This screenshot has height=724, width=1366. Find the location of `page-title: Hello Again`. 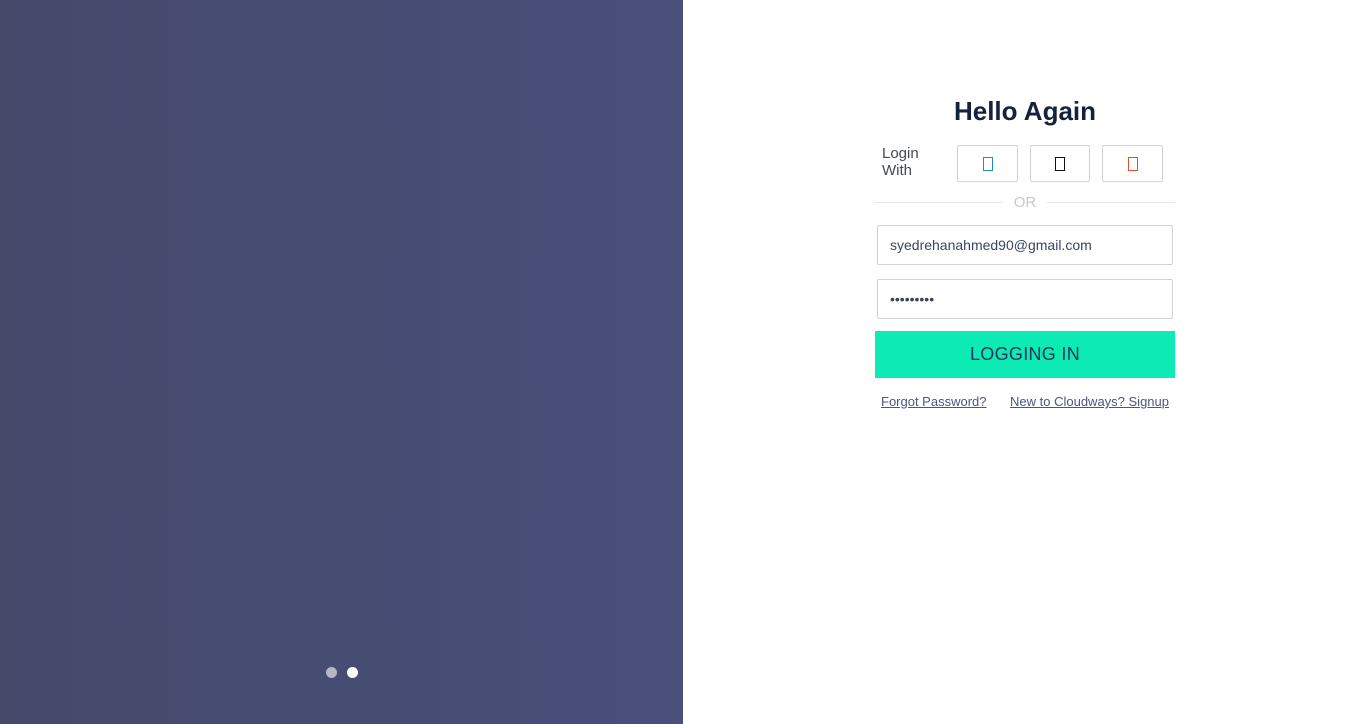

page-title: Hello Again is located at coordinates (1025, 111).